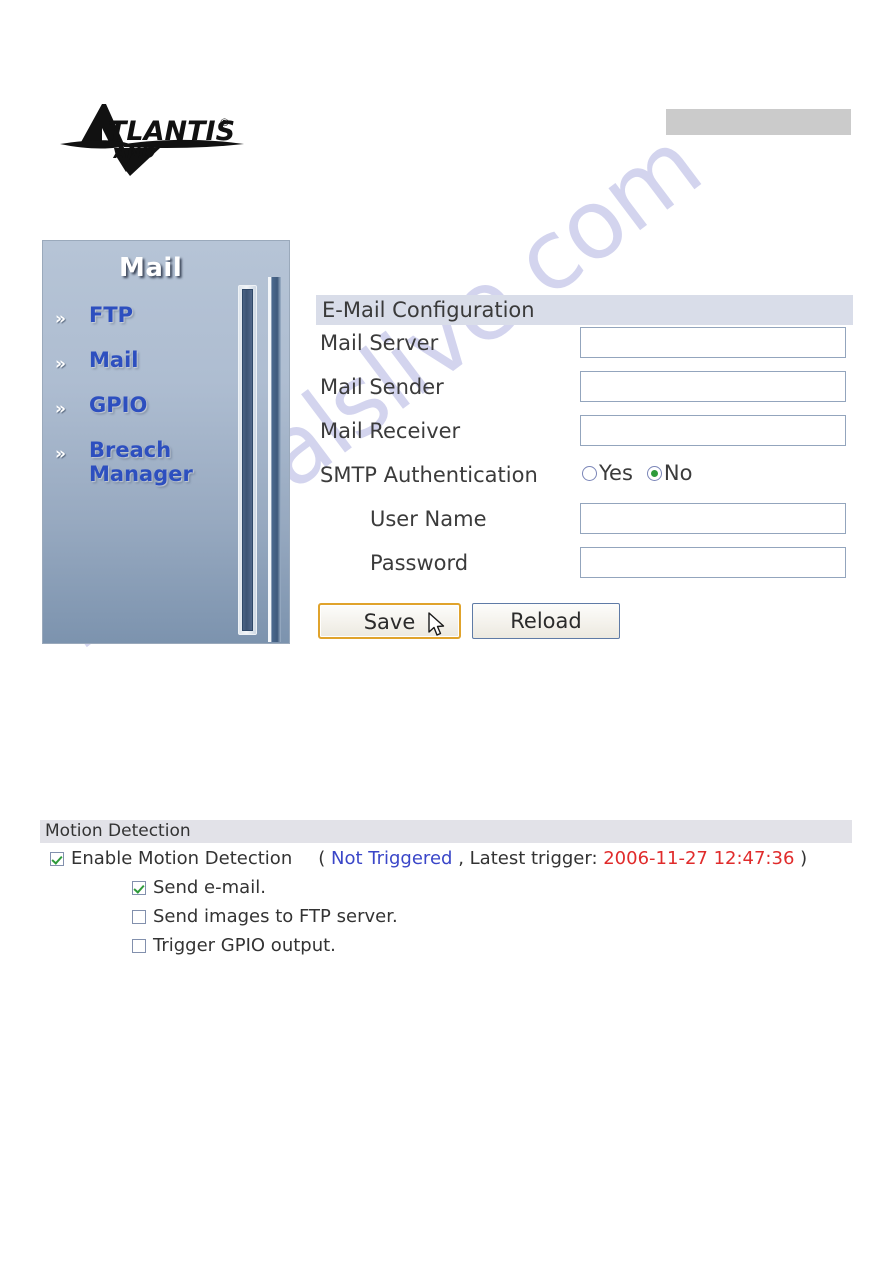 This screenshot has height=1263, width=893. What do you see at coordinates (531, 858) in the screenshot?
I see `status-separator: , Latest trigger:` at bounding box center [531, 858].